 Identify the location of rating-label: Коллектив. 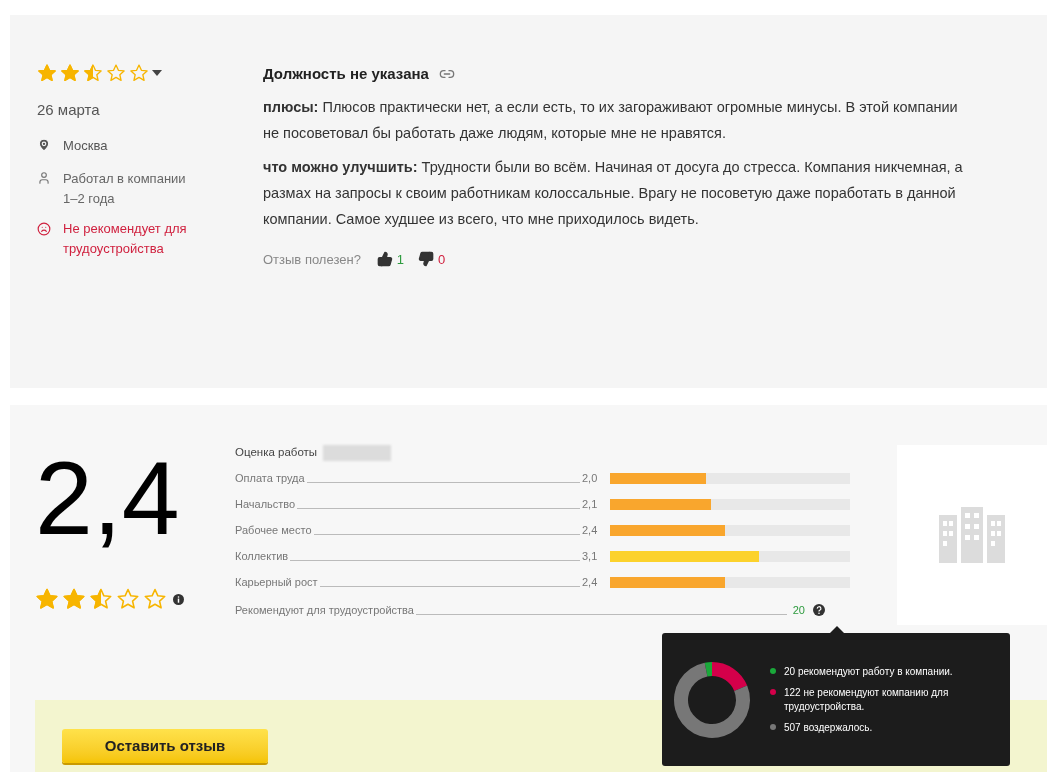
(262, 556).